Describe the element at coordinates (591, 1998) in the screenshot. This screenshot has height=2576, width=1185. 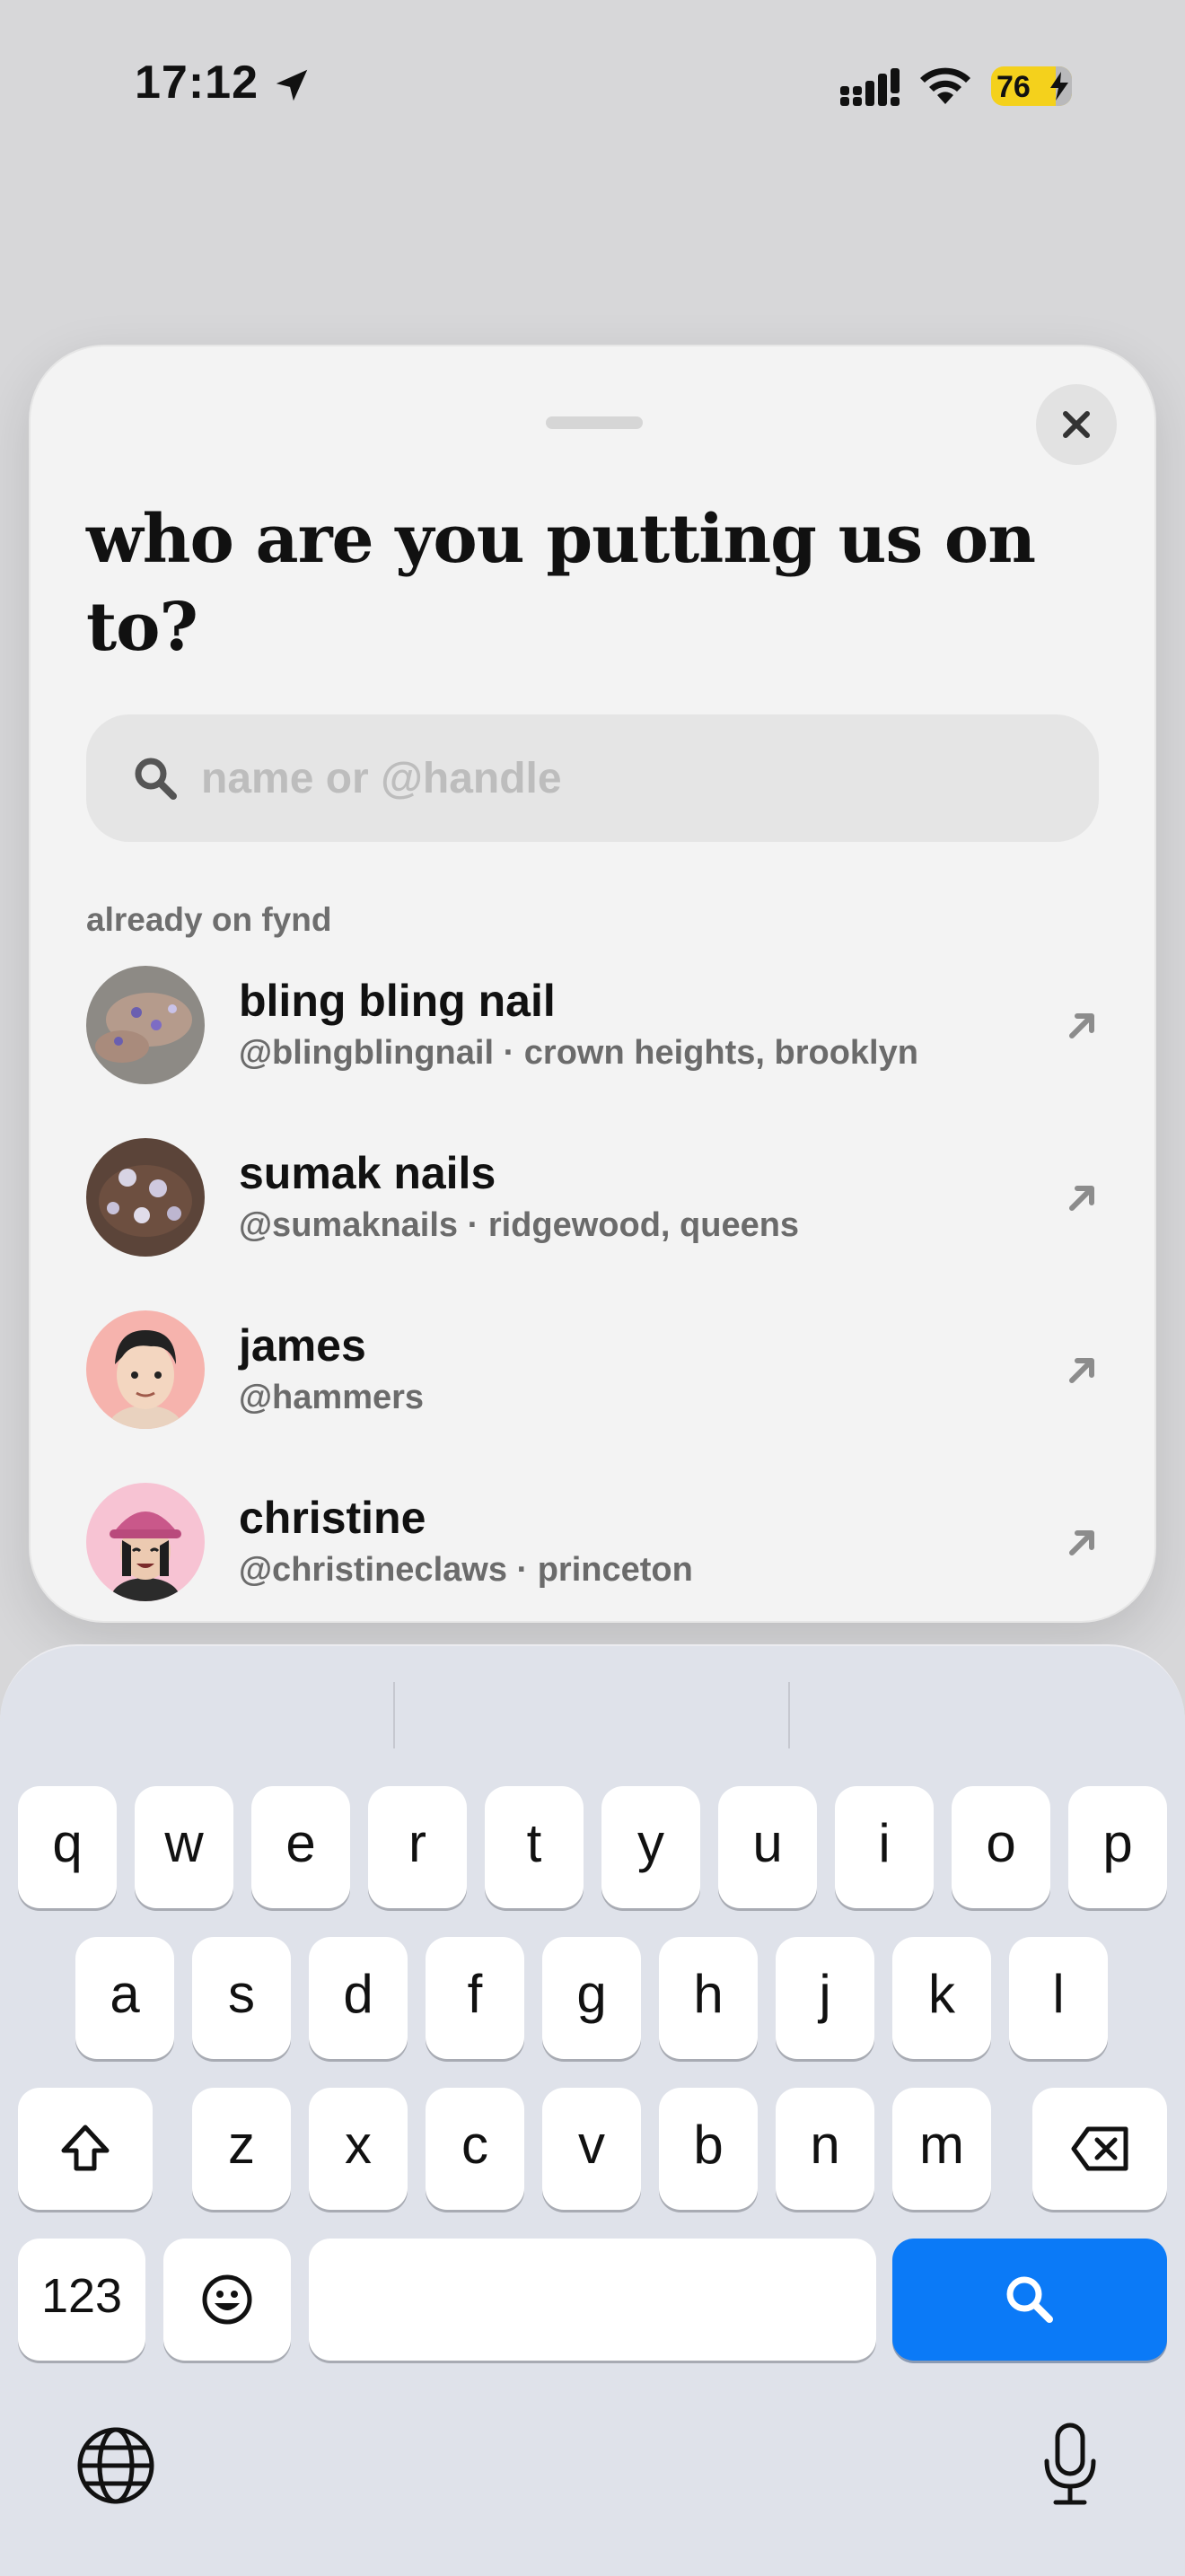
I see `key-g: g` at that location.